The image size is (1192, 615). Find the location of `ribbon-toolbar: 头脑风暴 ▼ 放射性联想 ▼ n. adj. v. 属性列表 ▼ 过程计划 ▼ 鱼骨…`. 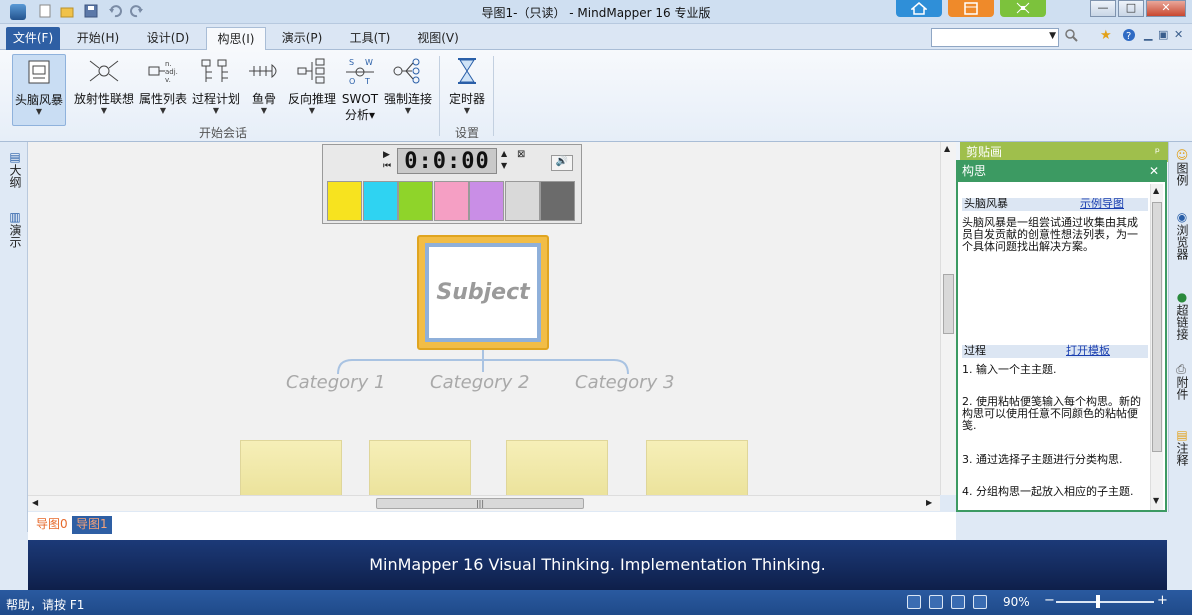

ribbon-toolbar: 头脑风暴 ▼ 放射性联想 ▼ n. adj. v. 属性列表 ▼ 过程计划 ▼ 鱼骨… is located at coordinates (596, 96).